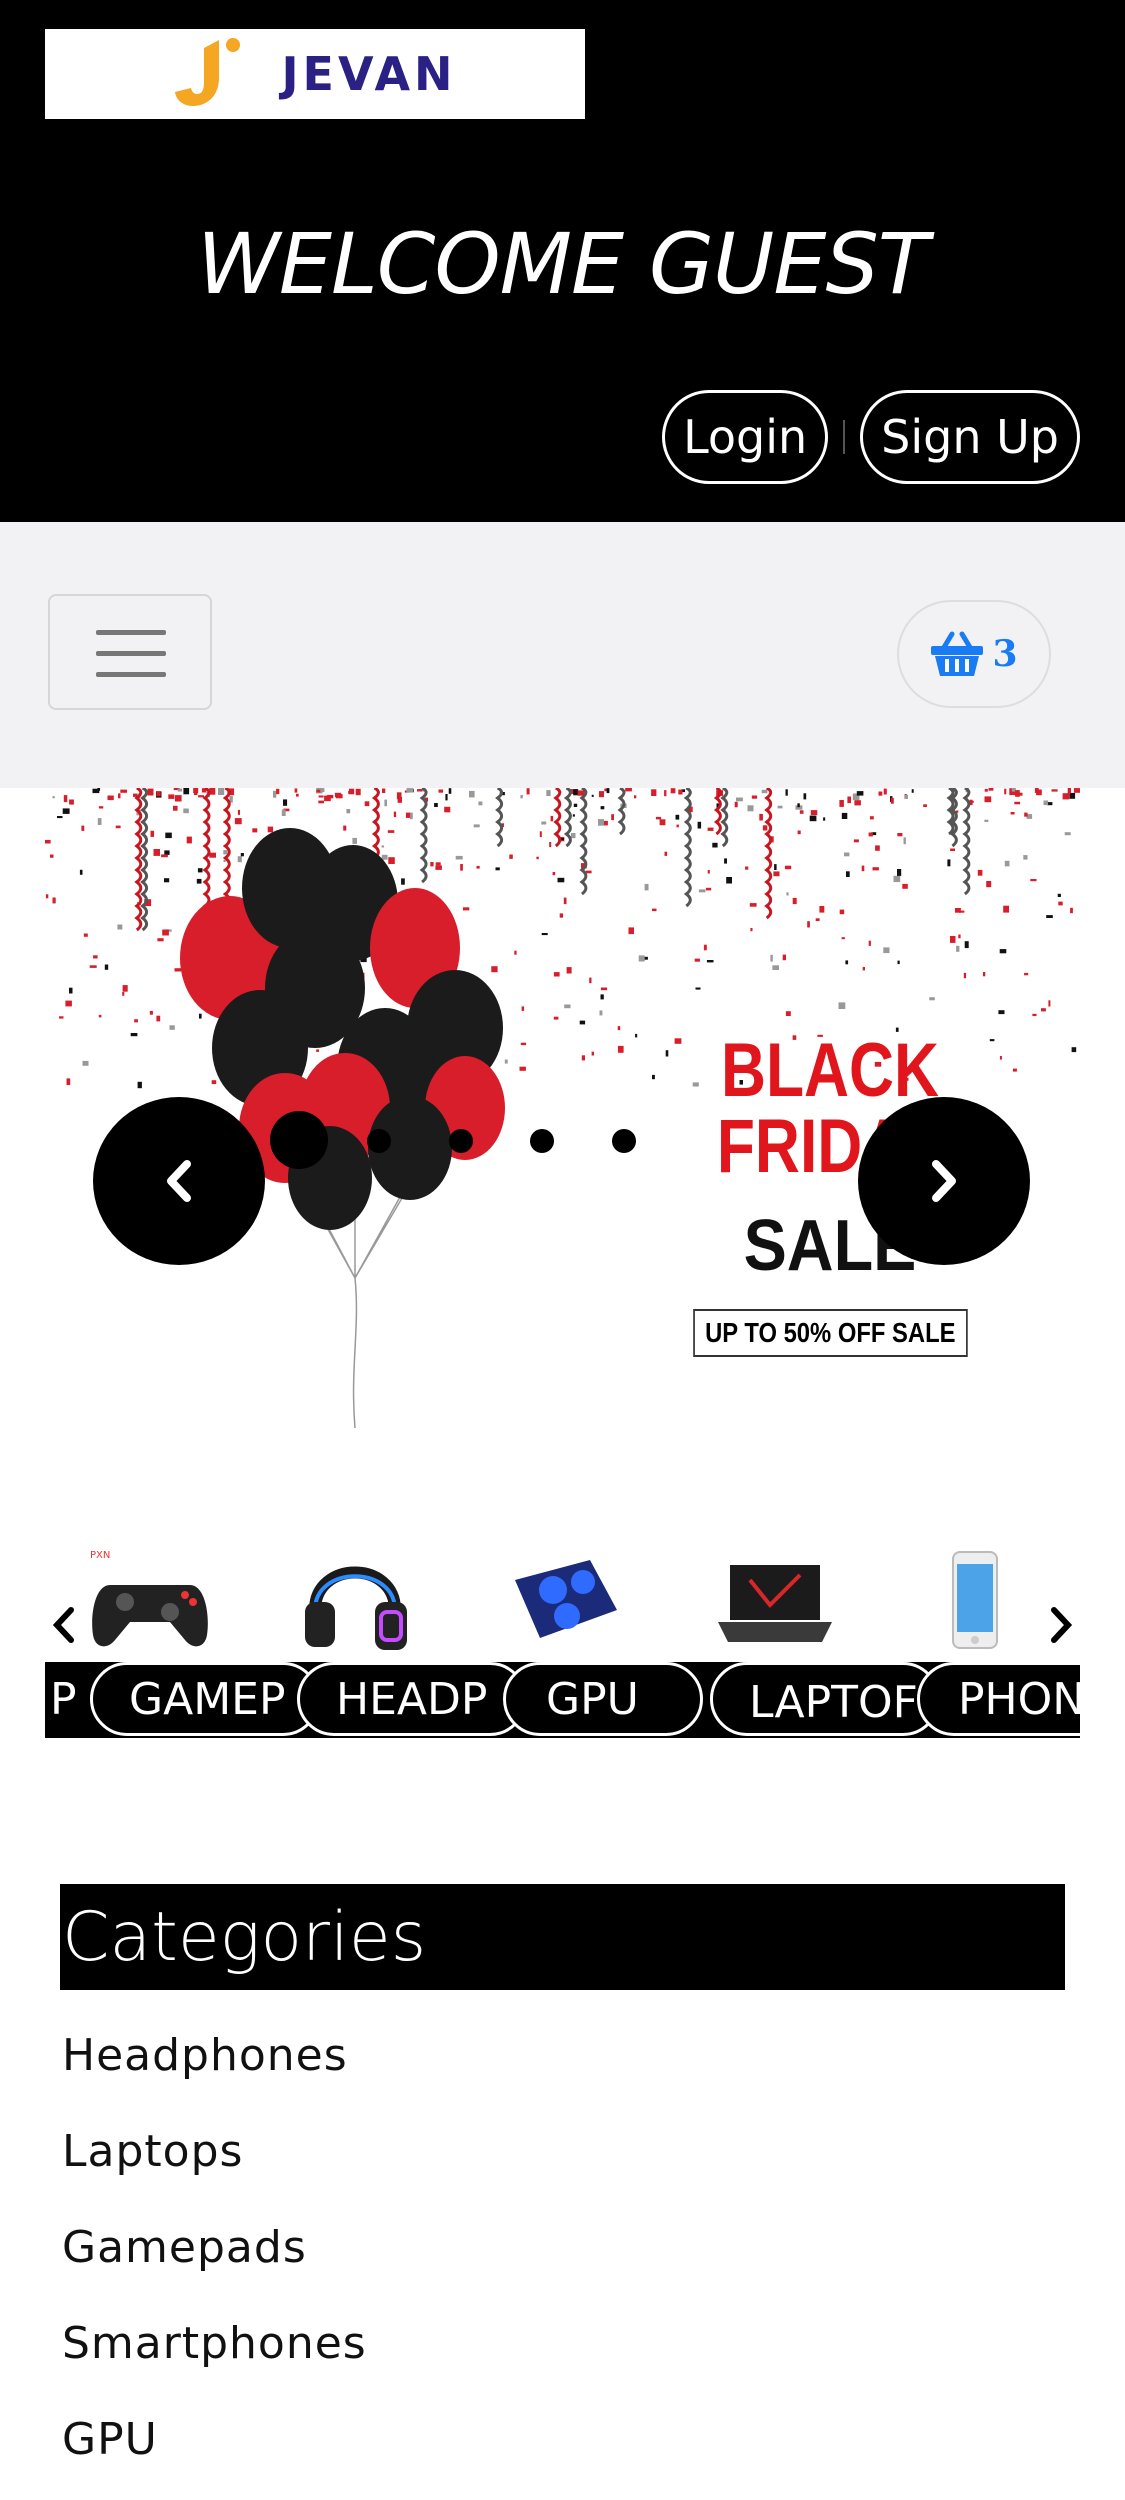  What do you see at coordinates (957, 653) in the screenshot?
I see `basket-icon` at bounding box center [957, 653].